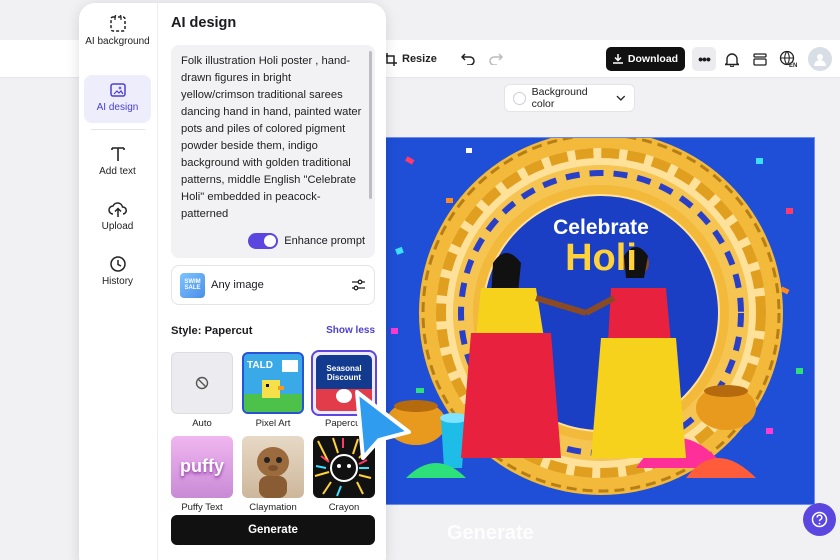 The width and height of the screenshot is (840, 560). What do you see at coordinates (118, 129) in the screenshot?
I see `rail-divider` at bounding box center [118, 129].